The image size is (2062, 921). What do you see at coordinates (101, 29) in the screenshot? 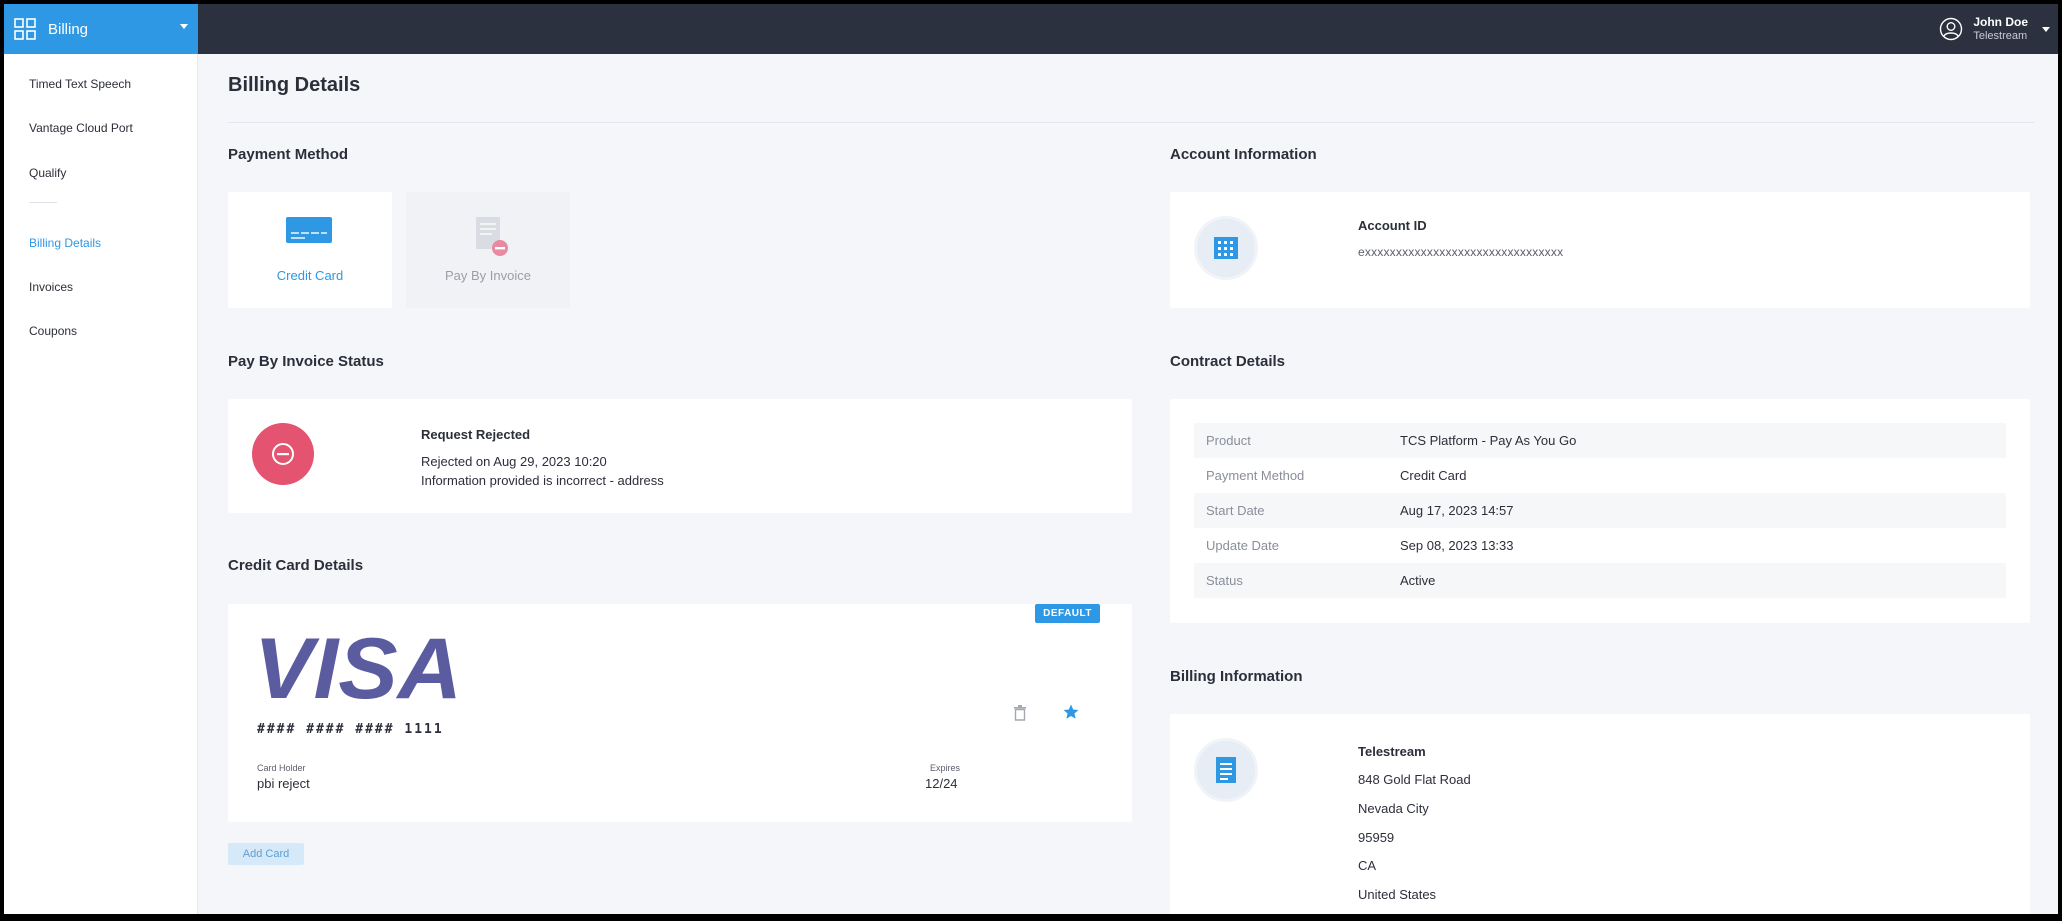
I see `app-switcher: Billing` at bounding box center [101, 29].